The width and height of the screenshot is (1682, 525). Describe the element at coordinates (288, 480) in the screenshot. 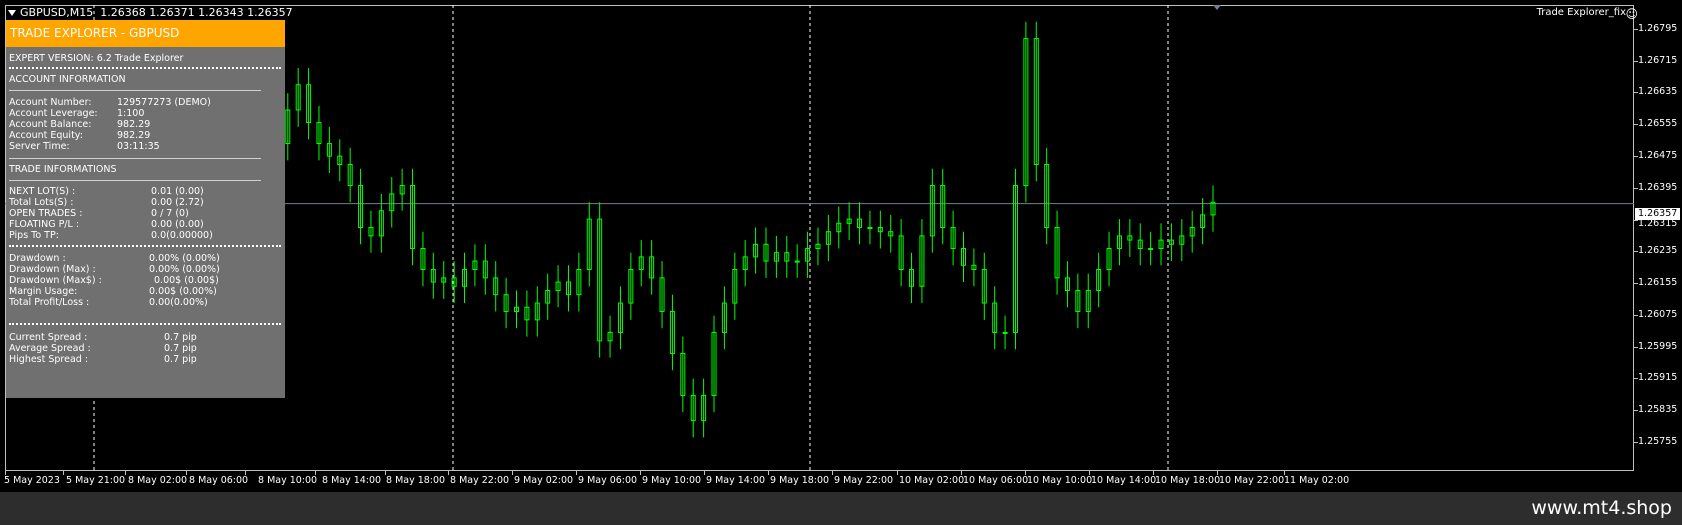

I see `time-label: 8 May 10:00` at that location.